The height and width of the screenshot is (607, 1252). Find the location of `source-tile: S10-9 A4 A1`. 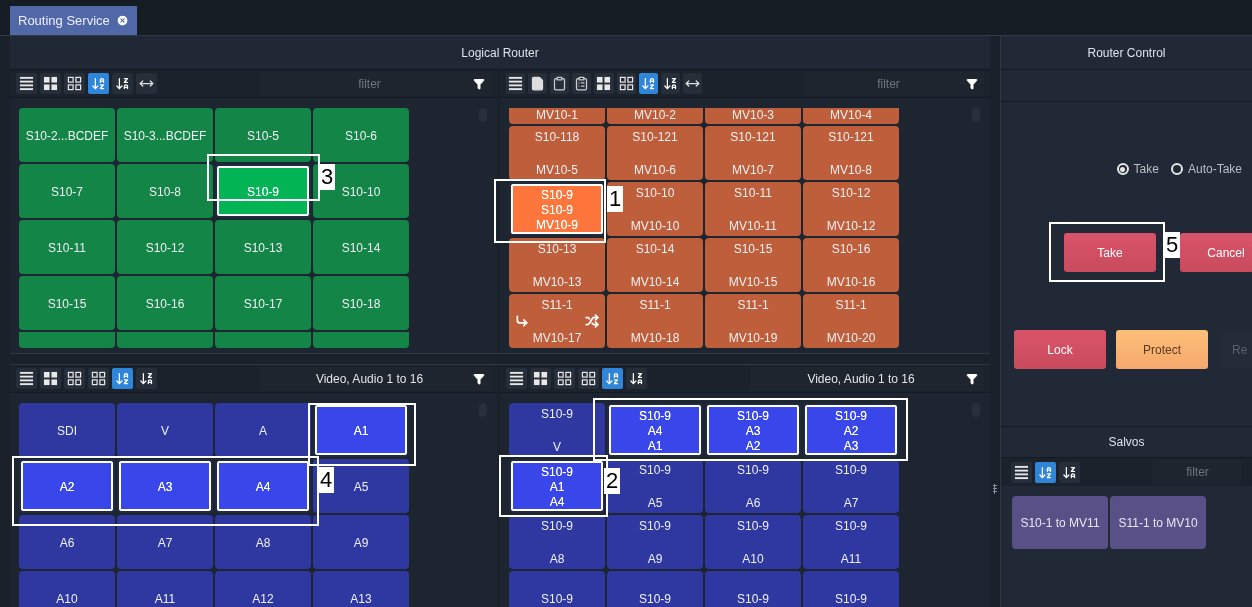

source-tile: S10-9 A4 A1 is located at coordinates (655, 430).